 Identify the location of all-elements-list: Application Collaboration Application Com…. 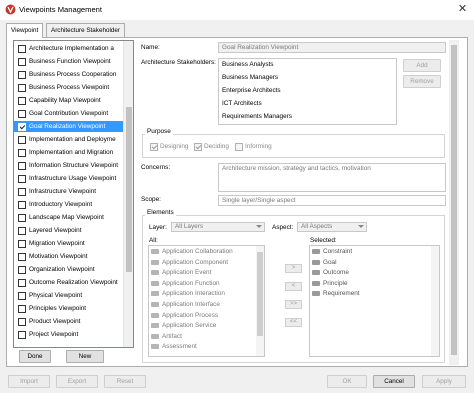
(206, 301).